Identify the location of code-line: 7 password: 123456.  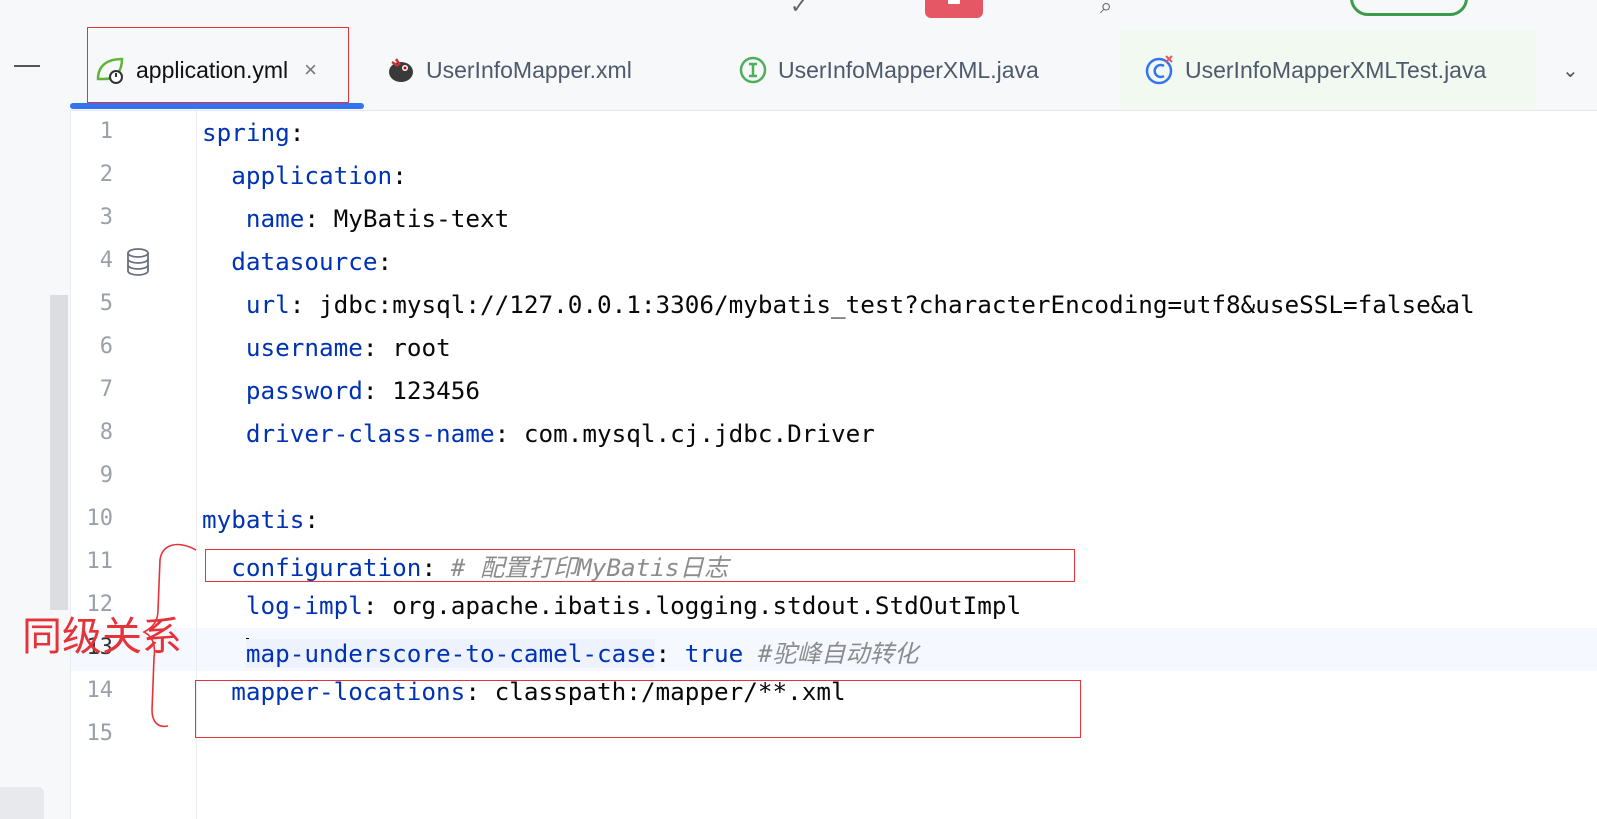
(834, 391).